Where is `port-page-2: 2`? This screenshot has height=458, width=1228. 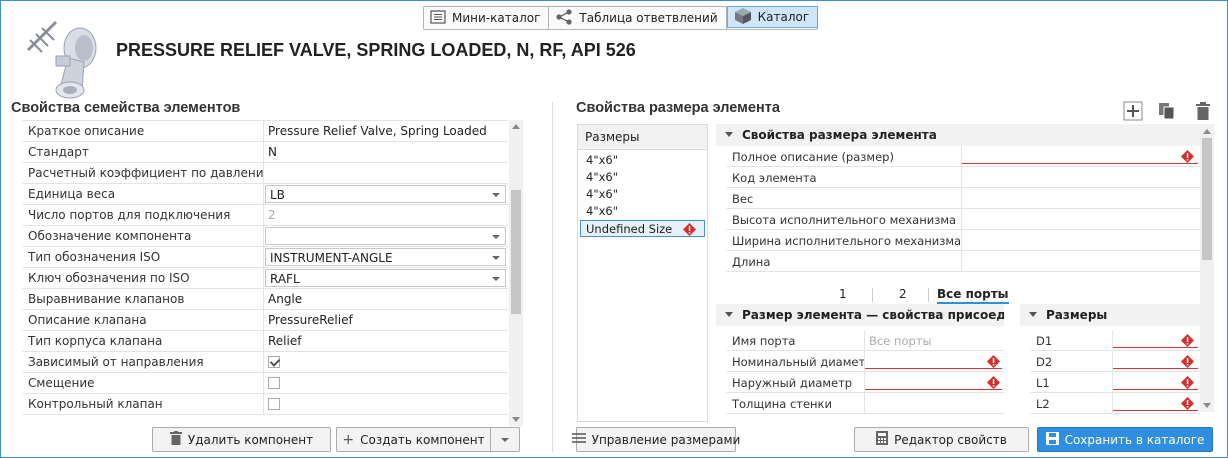 port-page-2: 2 is located at coordinates (903, 294).